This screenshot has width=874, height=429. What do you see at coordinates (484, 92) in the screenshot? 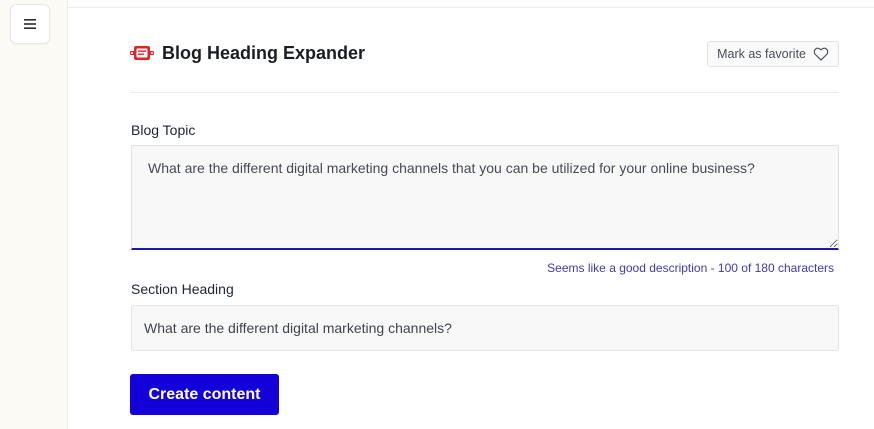
I see `header-divider` at bounding box center [484, 92].